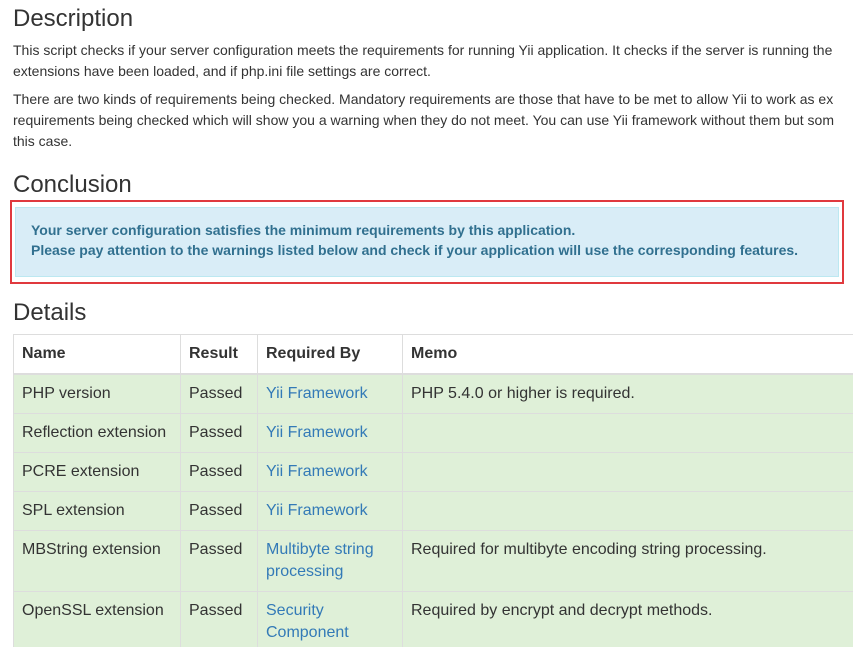  I want to click on required-by-link: Security Component, so click(307, 621).